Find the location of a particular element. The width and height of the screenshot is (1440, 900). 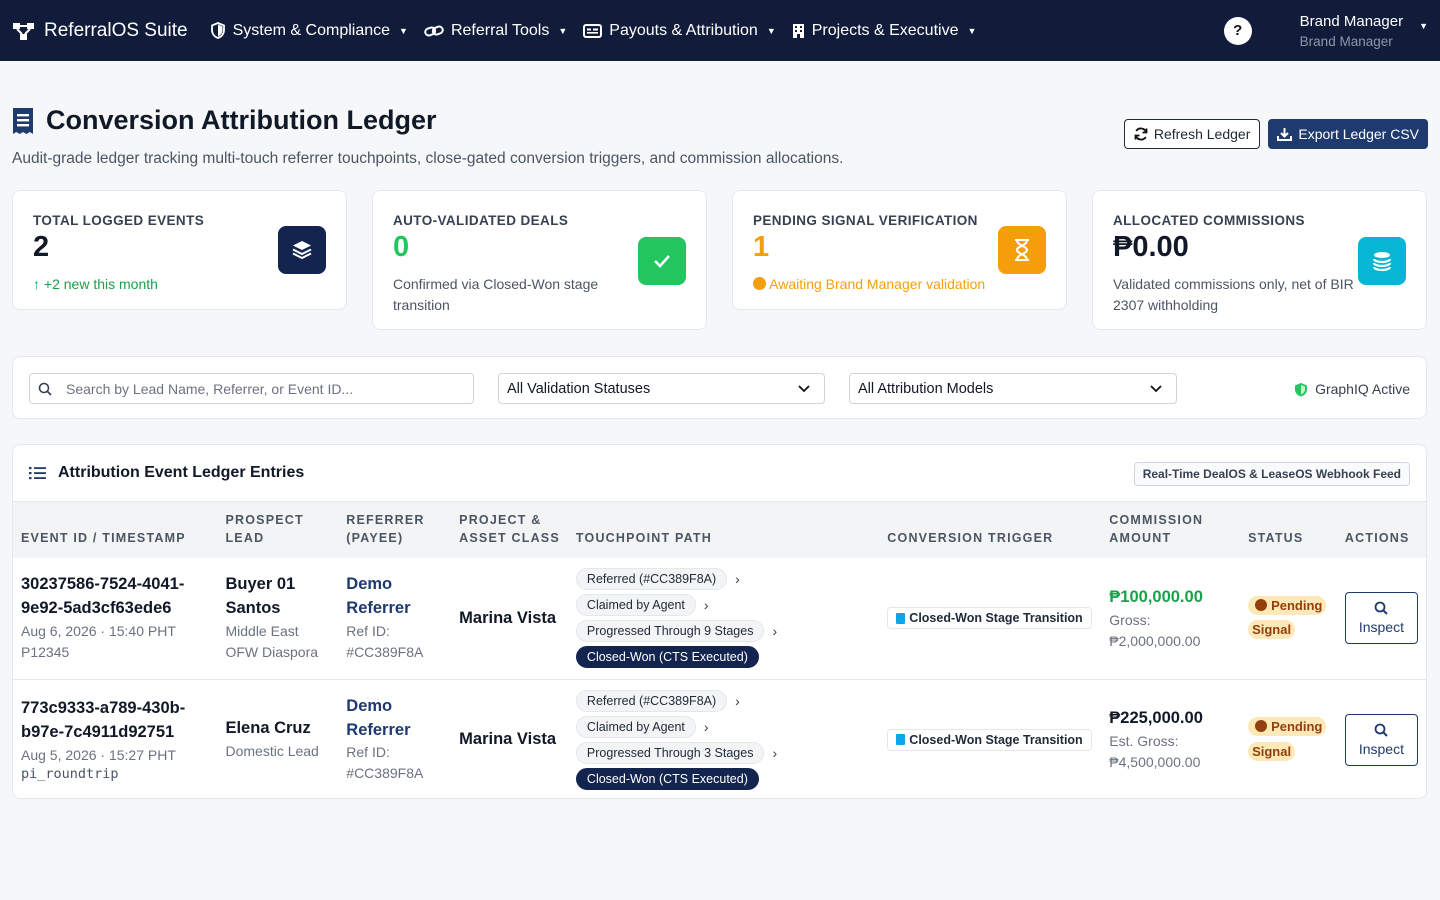

brand-name: ReferralOS Suite is located at coordinates (116, 30).